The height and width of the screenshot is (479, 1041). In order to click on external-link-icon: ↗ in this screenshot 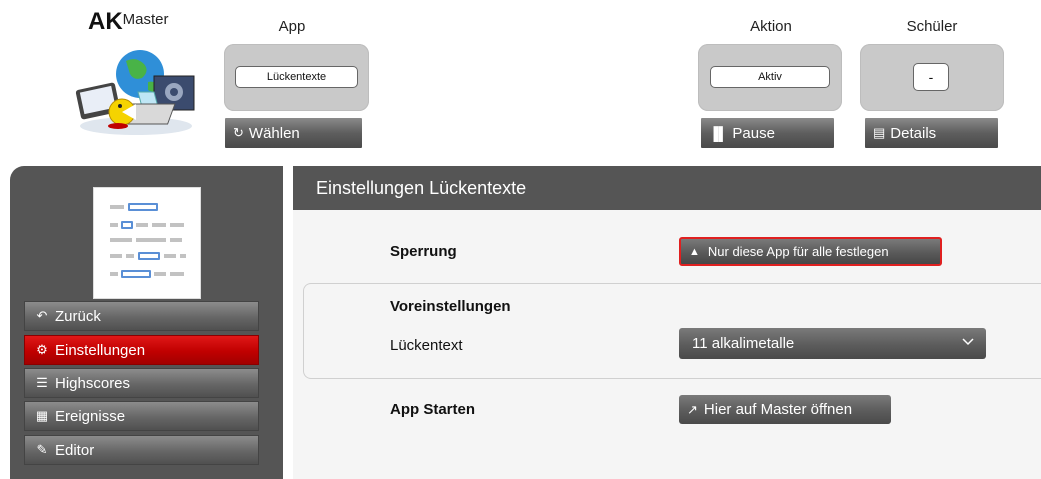, I will do `click(692, 409)`.